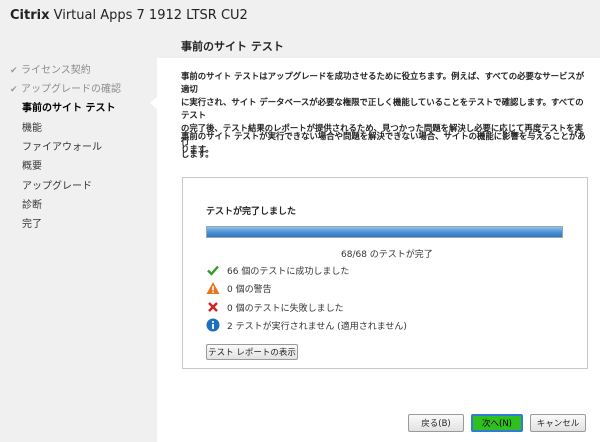 The image size is (600, 442). I want to click on progress-bar-fill, so click(384, 232).